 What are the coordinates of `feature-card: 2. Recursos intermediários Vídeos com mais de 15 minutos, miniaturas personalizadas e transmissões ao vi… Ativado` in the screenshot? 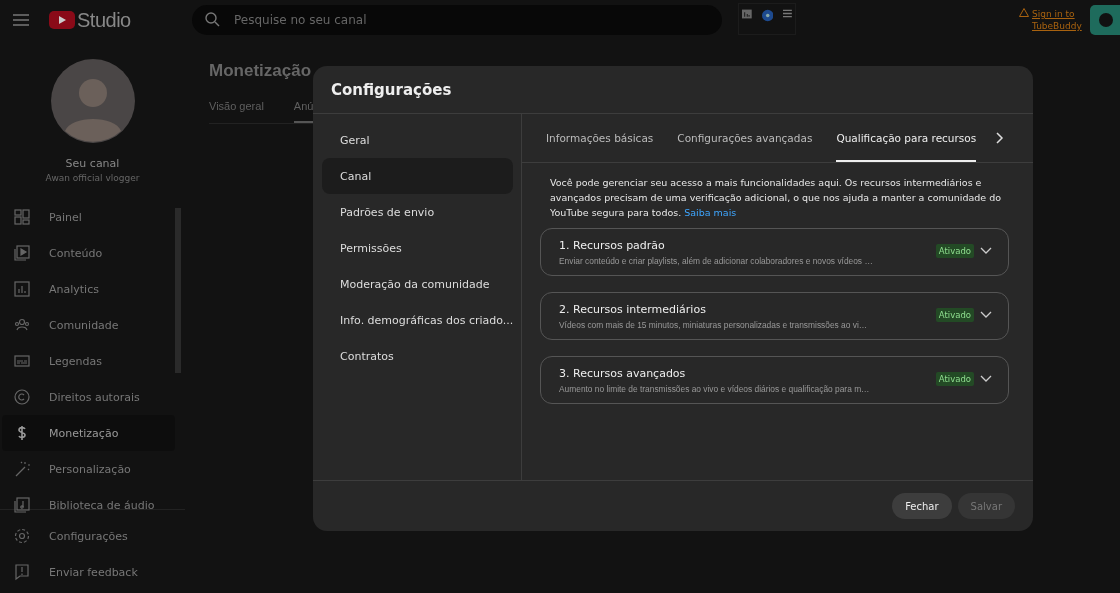 It's located at (774, 316).